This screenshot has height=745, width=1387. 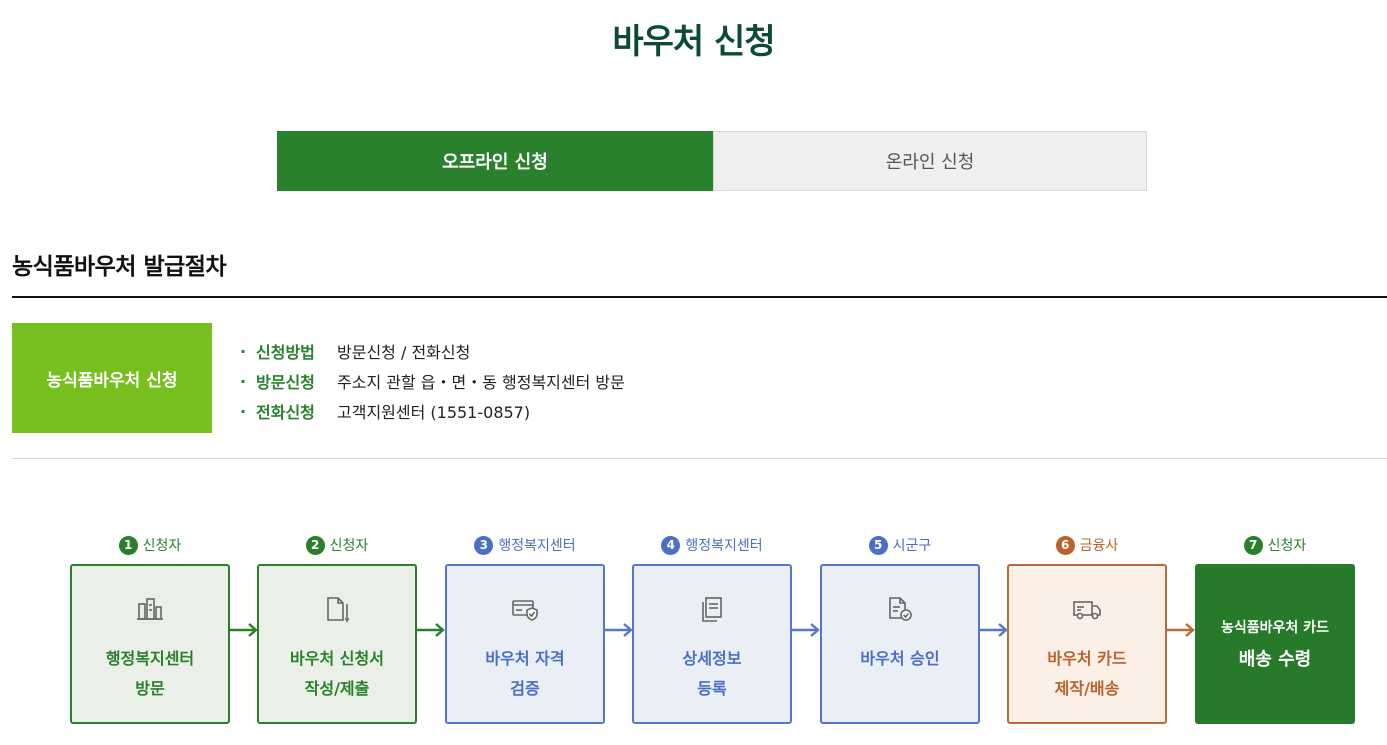 What do you see at coordinates (315, 545) in the screenshot?
I see `step-number: 2` at bounding box center [315, 545].